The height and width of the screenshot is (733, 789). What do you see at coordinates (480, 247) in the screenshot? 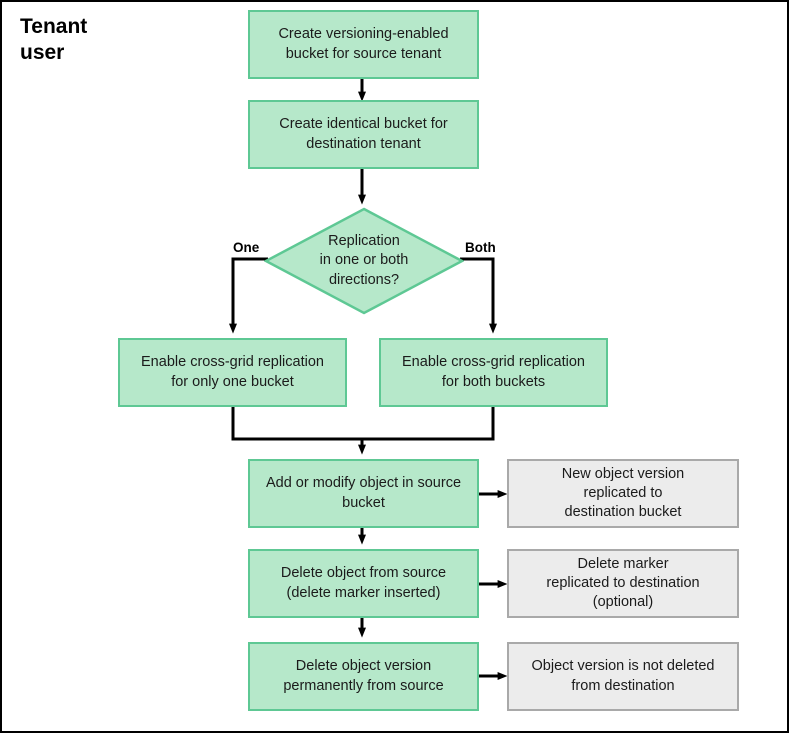
I see `edge-label-both: Both` at bounding box center [480, 247].